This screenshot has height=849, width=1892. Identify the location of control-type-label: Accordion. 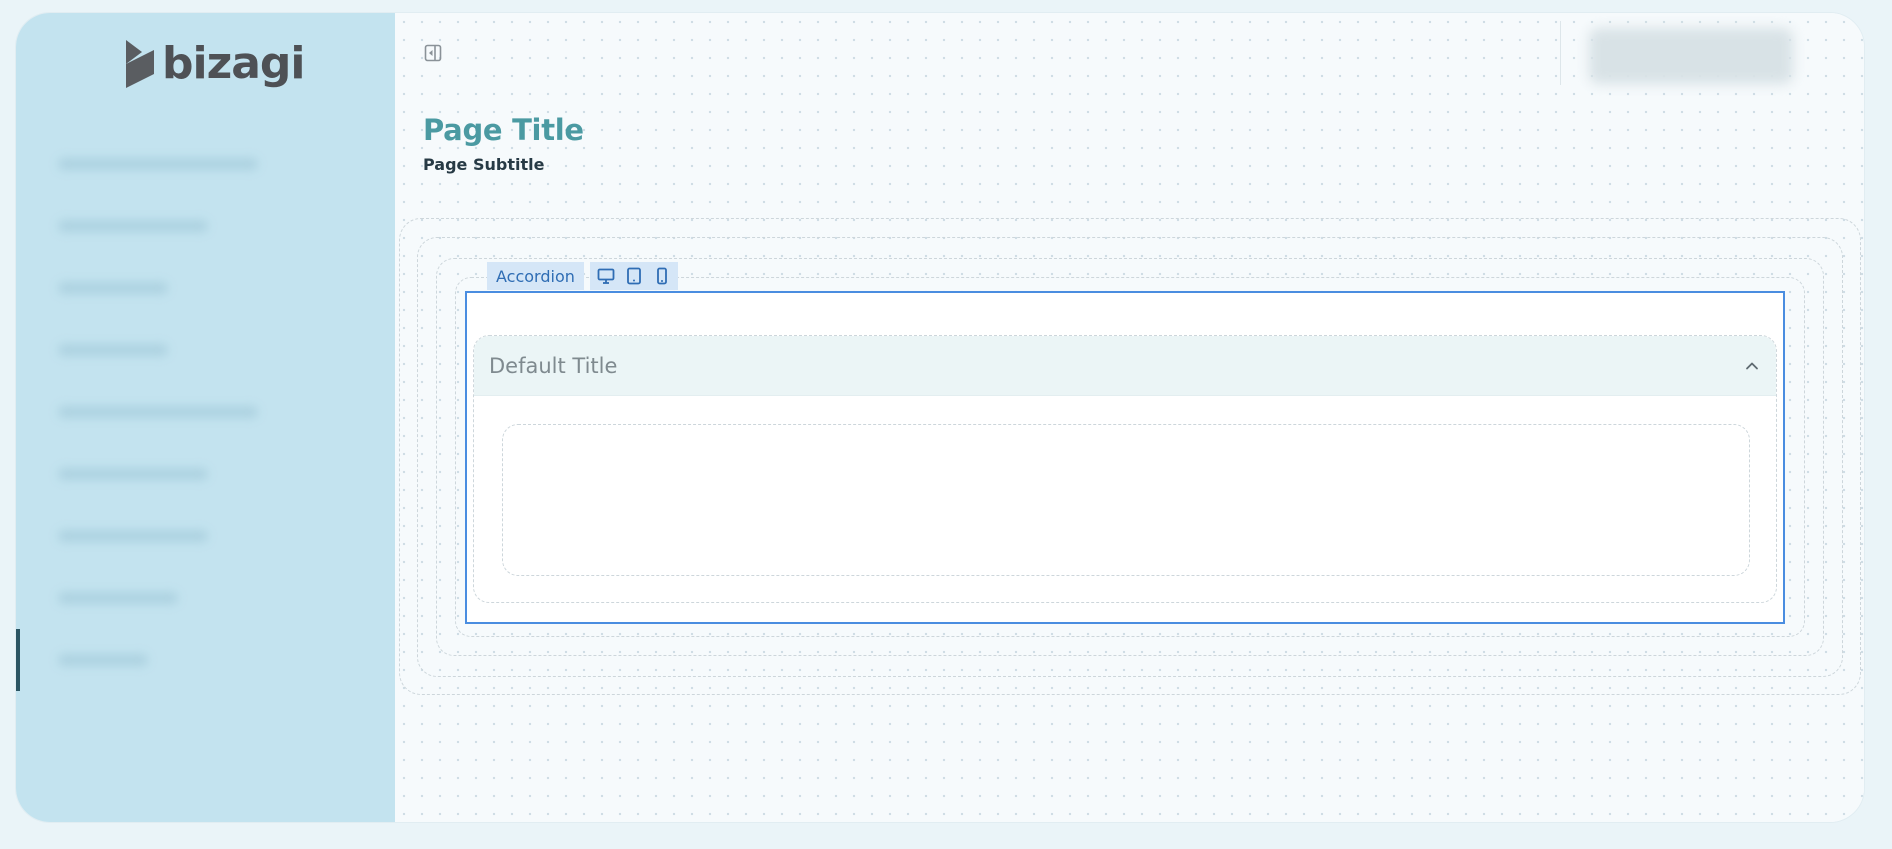
(535, 276).